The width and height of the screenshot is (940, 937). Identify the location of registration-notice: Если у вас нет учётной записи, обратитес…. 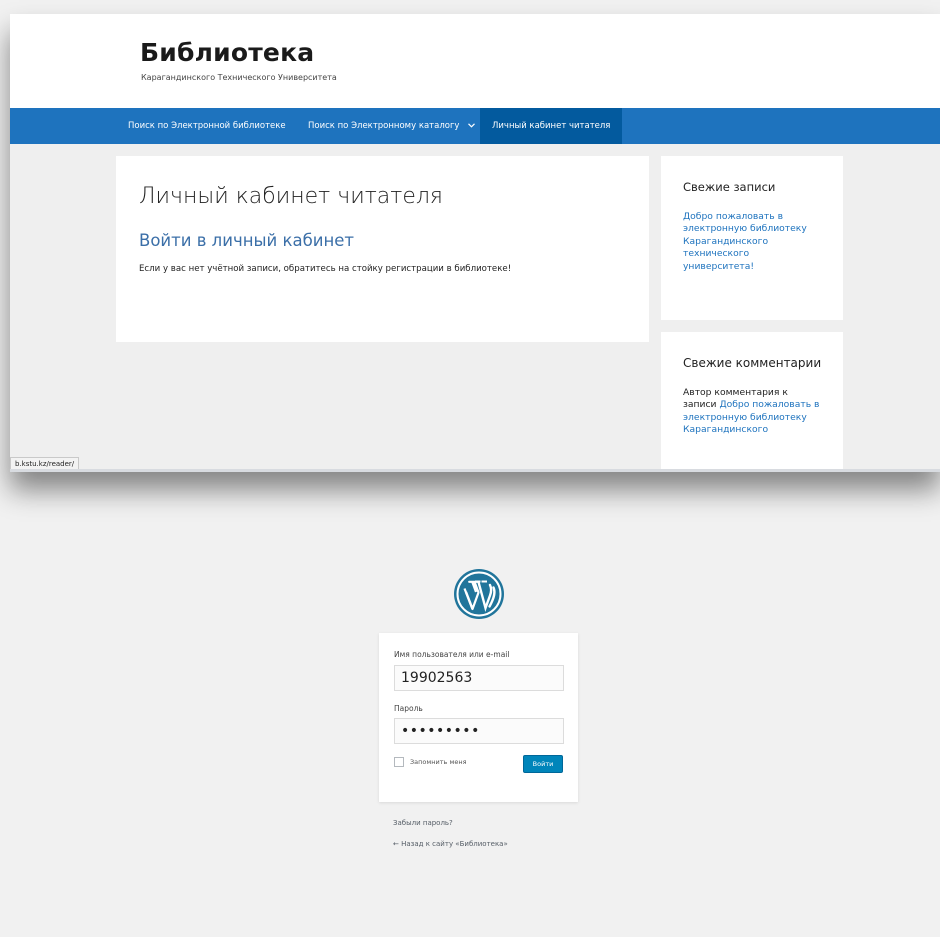
(325, 269).